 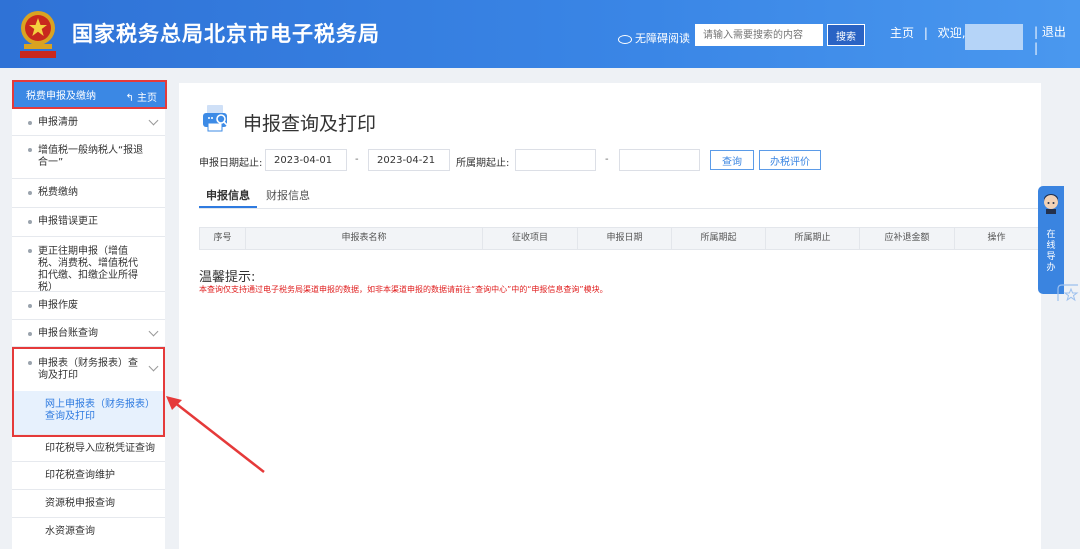 What do you see at coordinates (38, 34) in the screenshot?
I see `tax-emblem-icon` at bounding box center [38, 34].